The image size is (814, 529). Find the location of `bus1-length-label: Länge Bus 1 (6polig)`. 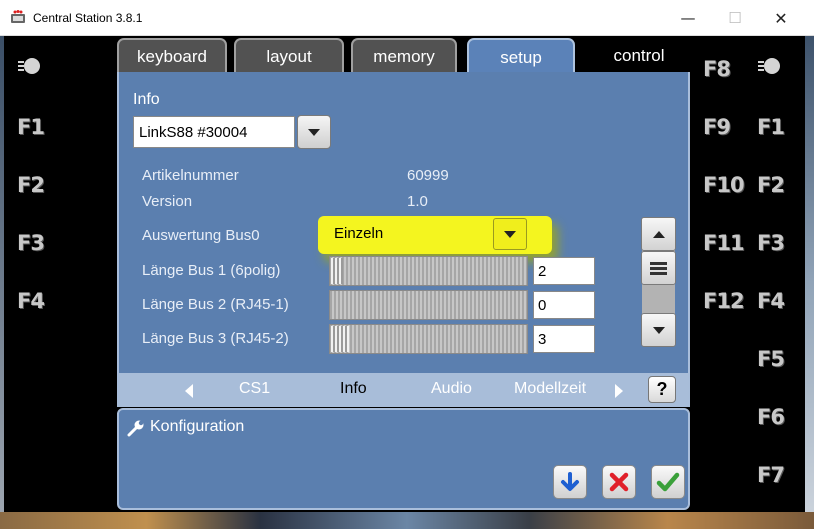

bus1-length-label: Länge Bus 1 (6polig) is located at coordinates (211, 270).